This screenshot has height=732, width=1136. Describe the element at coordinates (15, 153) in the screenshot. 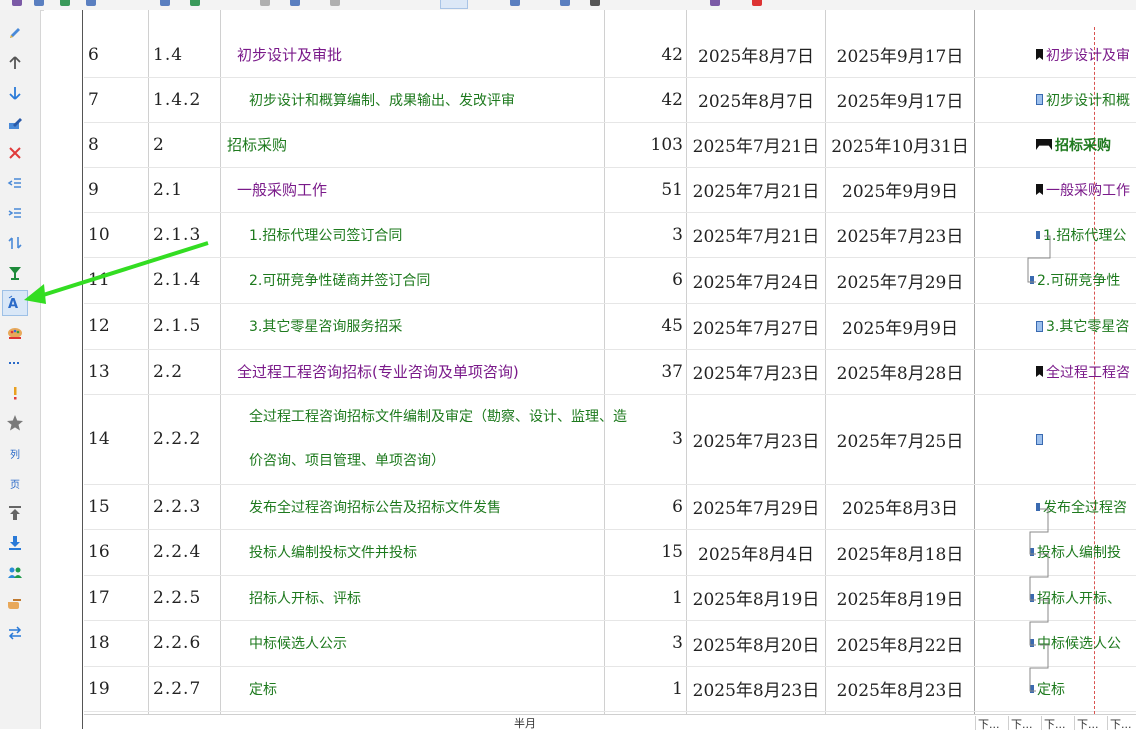

I see `delete-icon` at that location.